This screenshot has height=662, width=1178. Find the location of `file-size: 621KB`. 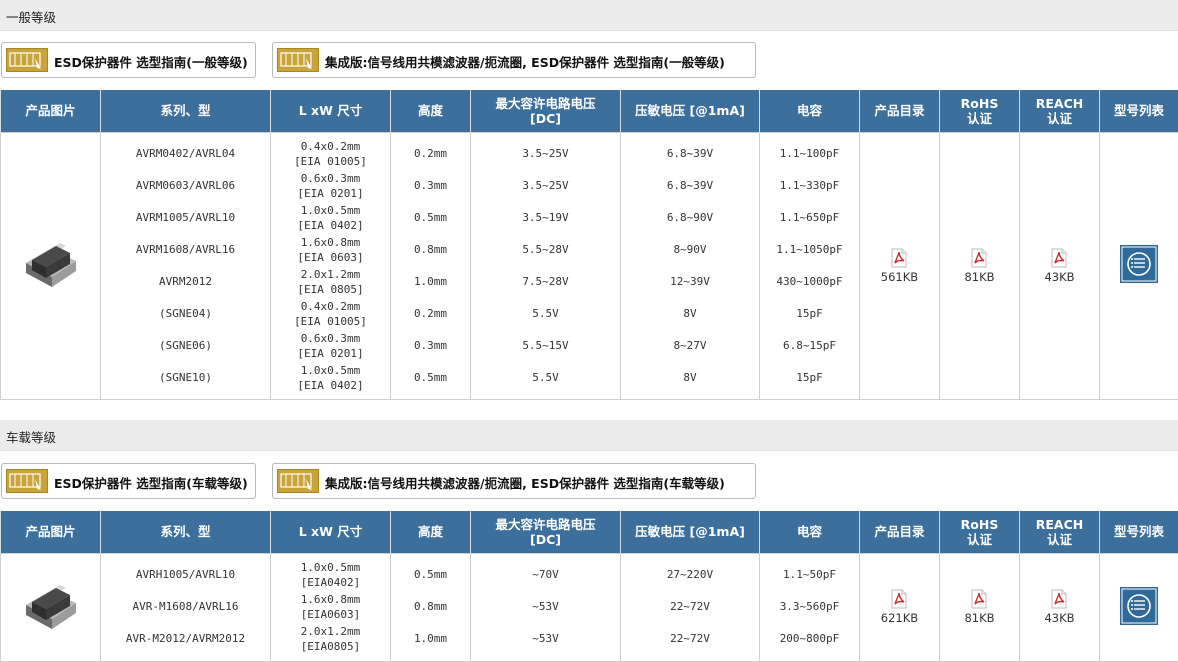

file-size: 621KB is located at coordinates (899, 618).